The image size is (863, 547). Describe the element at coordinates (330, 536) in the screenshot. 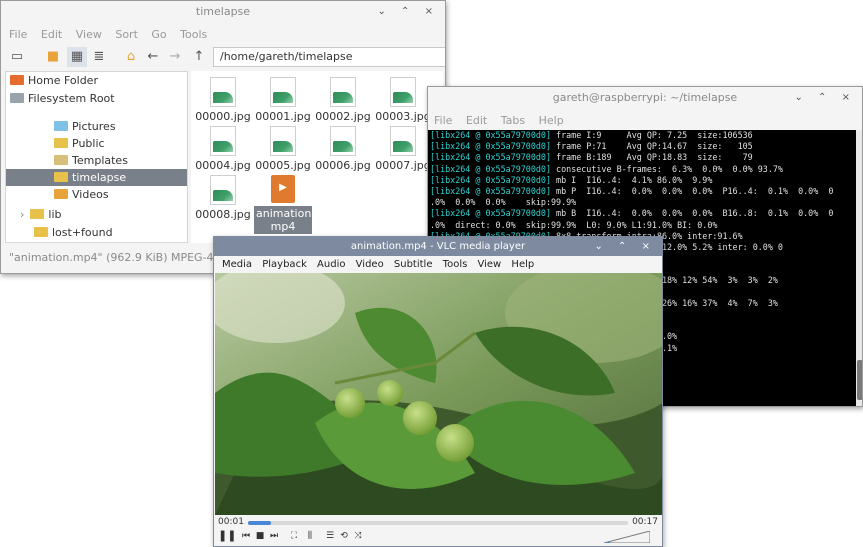

I see `playlist-icon: ☰` at that location.